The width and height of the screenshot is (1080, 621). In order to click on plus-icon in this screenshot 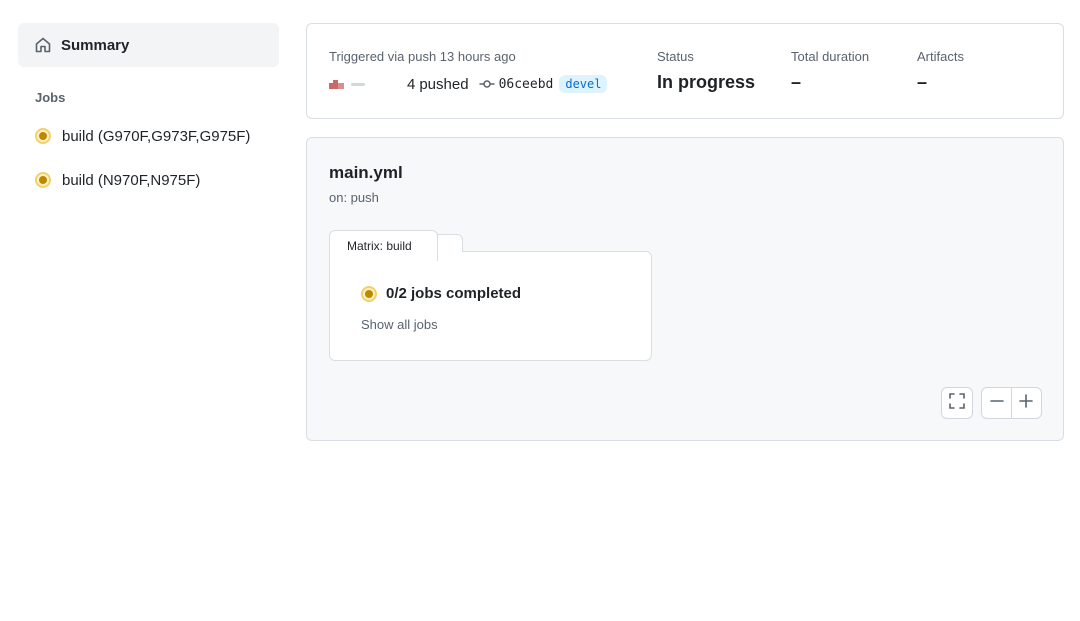, I will do `click(1026, 403)`.